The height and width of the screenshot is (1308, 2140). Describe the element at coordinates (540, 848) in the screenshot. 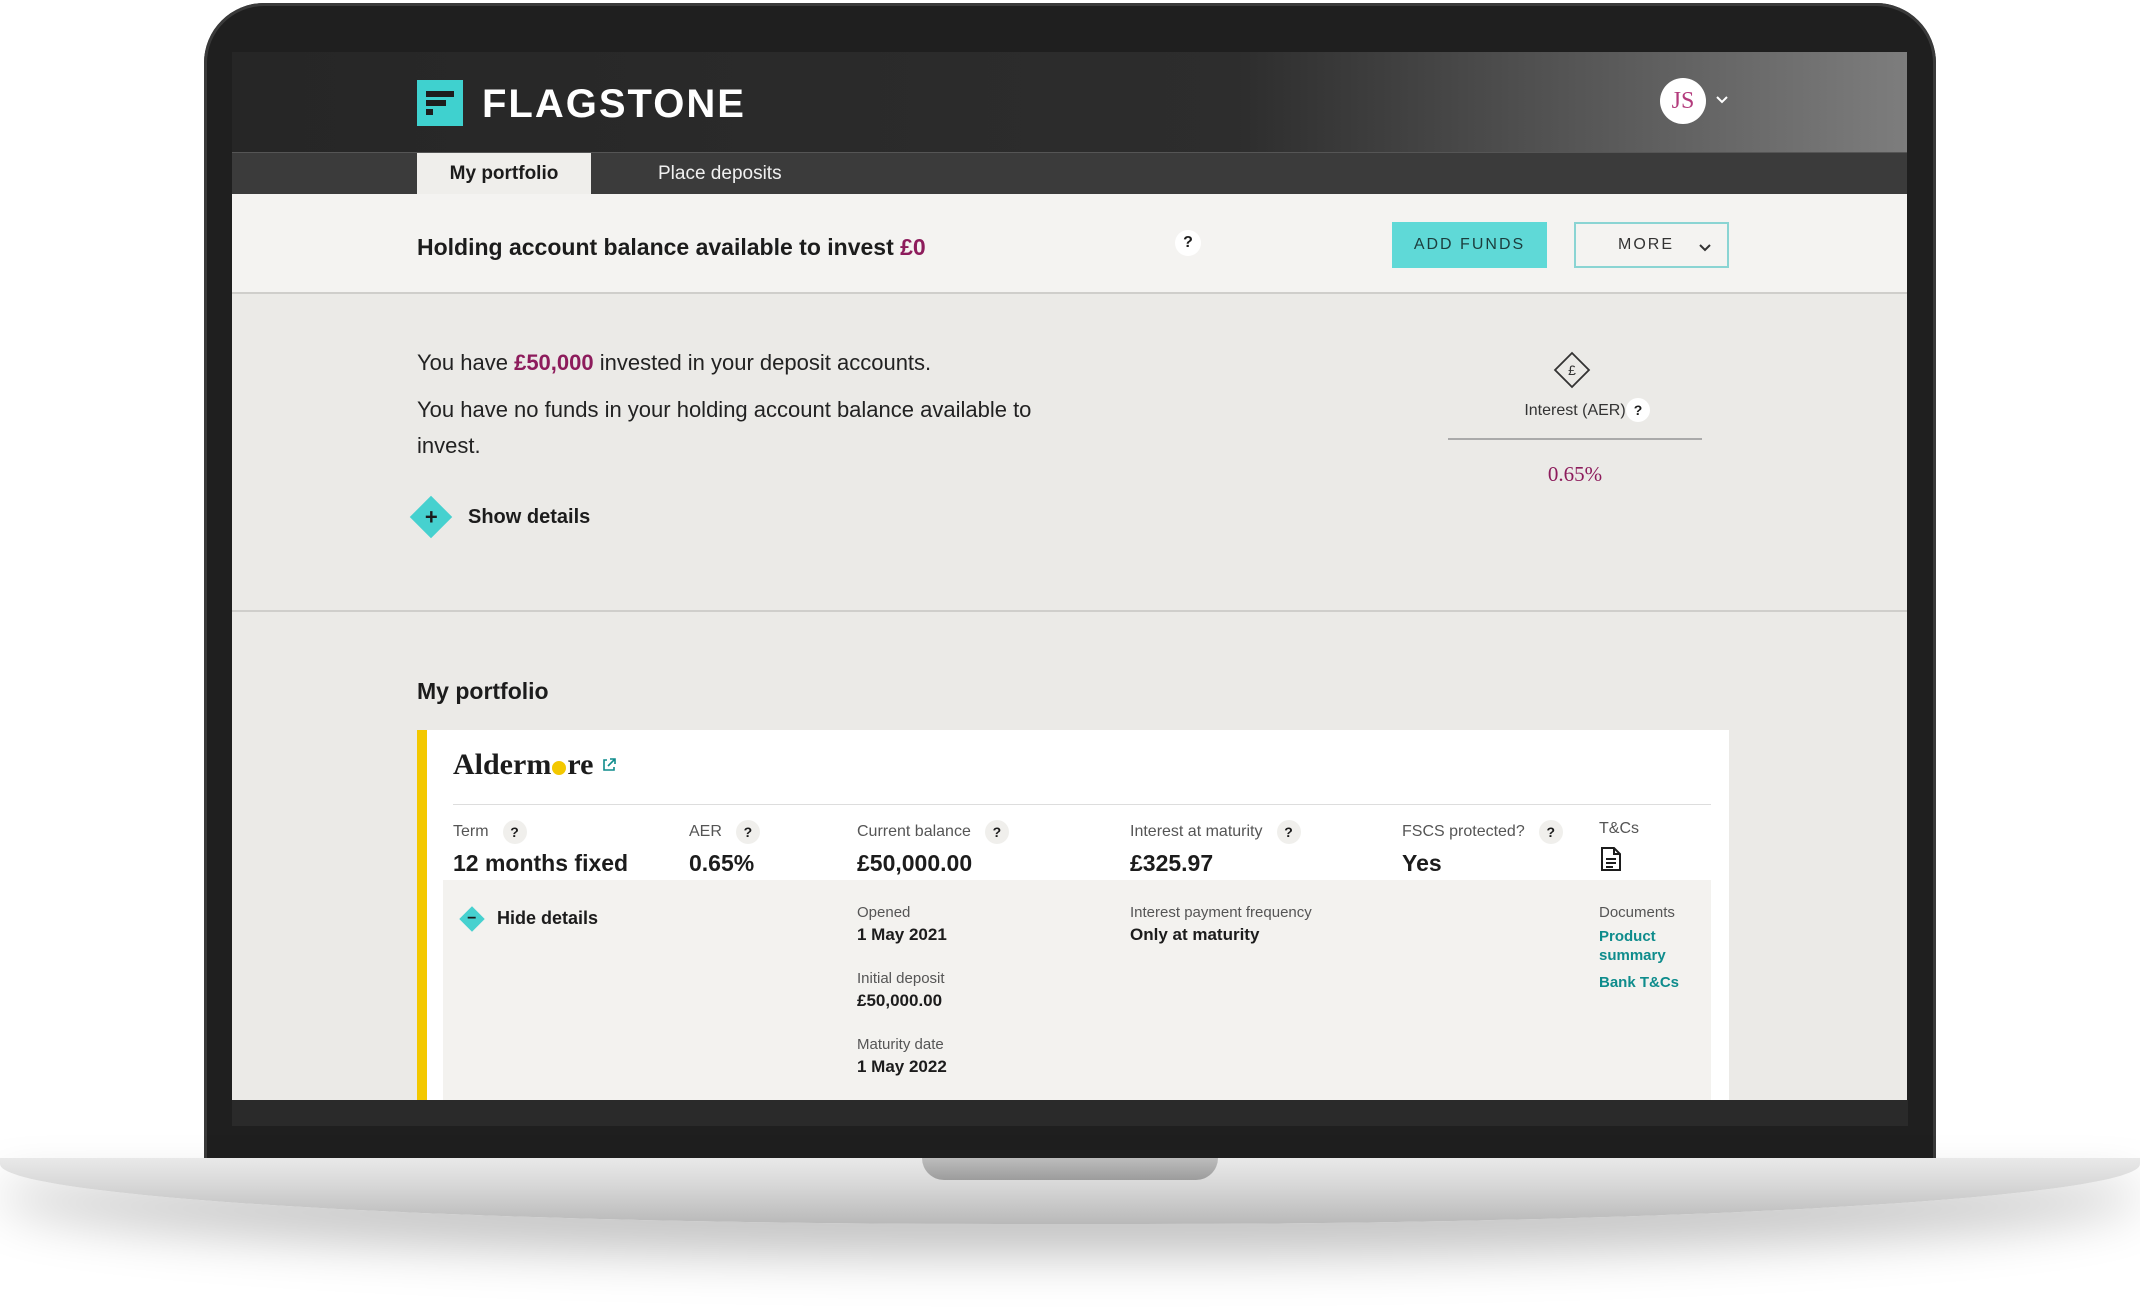

I see `term-column: Term? 12 months fixed` at that location.